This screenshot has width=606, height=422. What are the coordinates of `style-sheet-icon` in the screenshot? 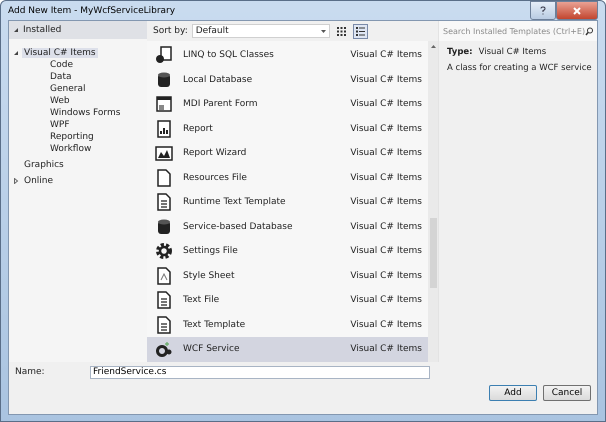 It's located at (164, 275).